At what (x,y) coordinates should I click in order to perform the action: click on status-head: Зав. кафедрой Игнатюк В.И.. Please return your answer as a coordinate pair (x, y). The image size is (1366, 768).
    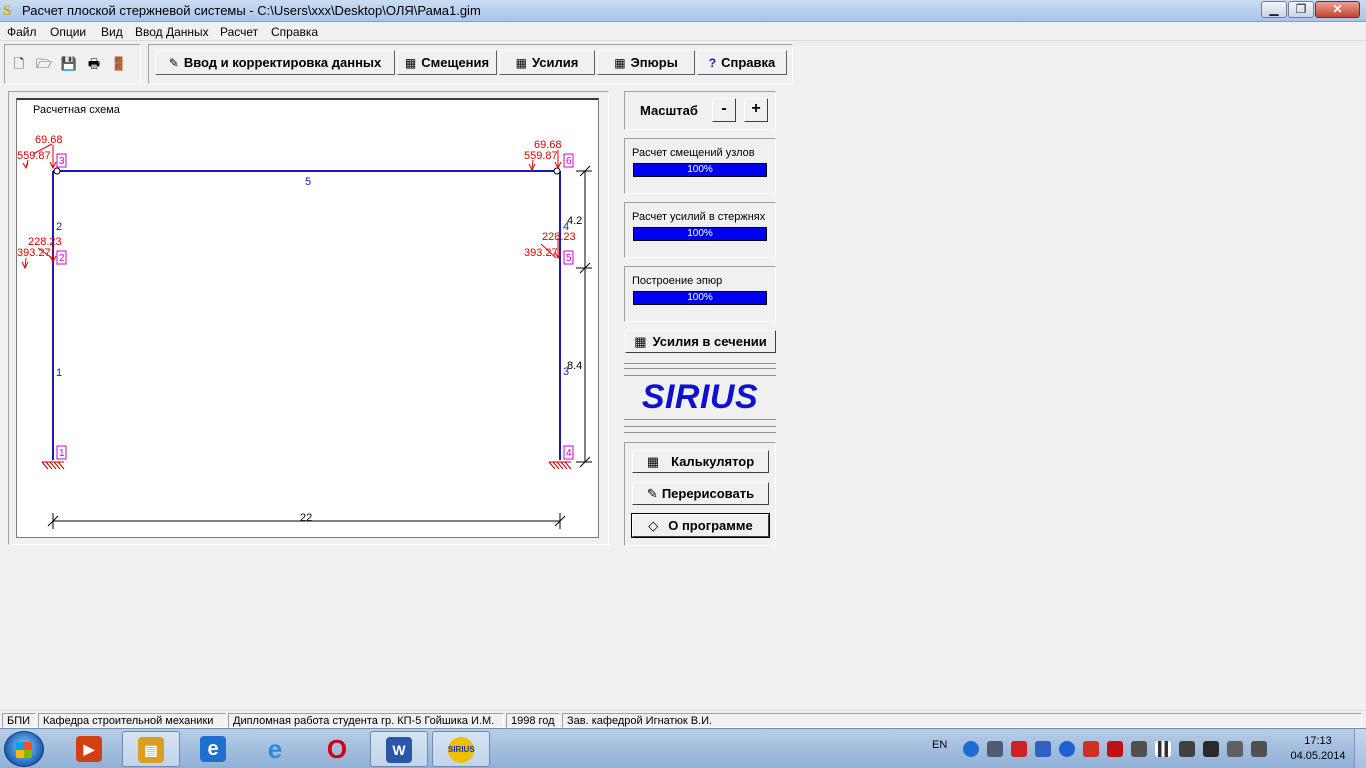
    Looking at the image, I should click on (962, 720).